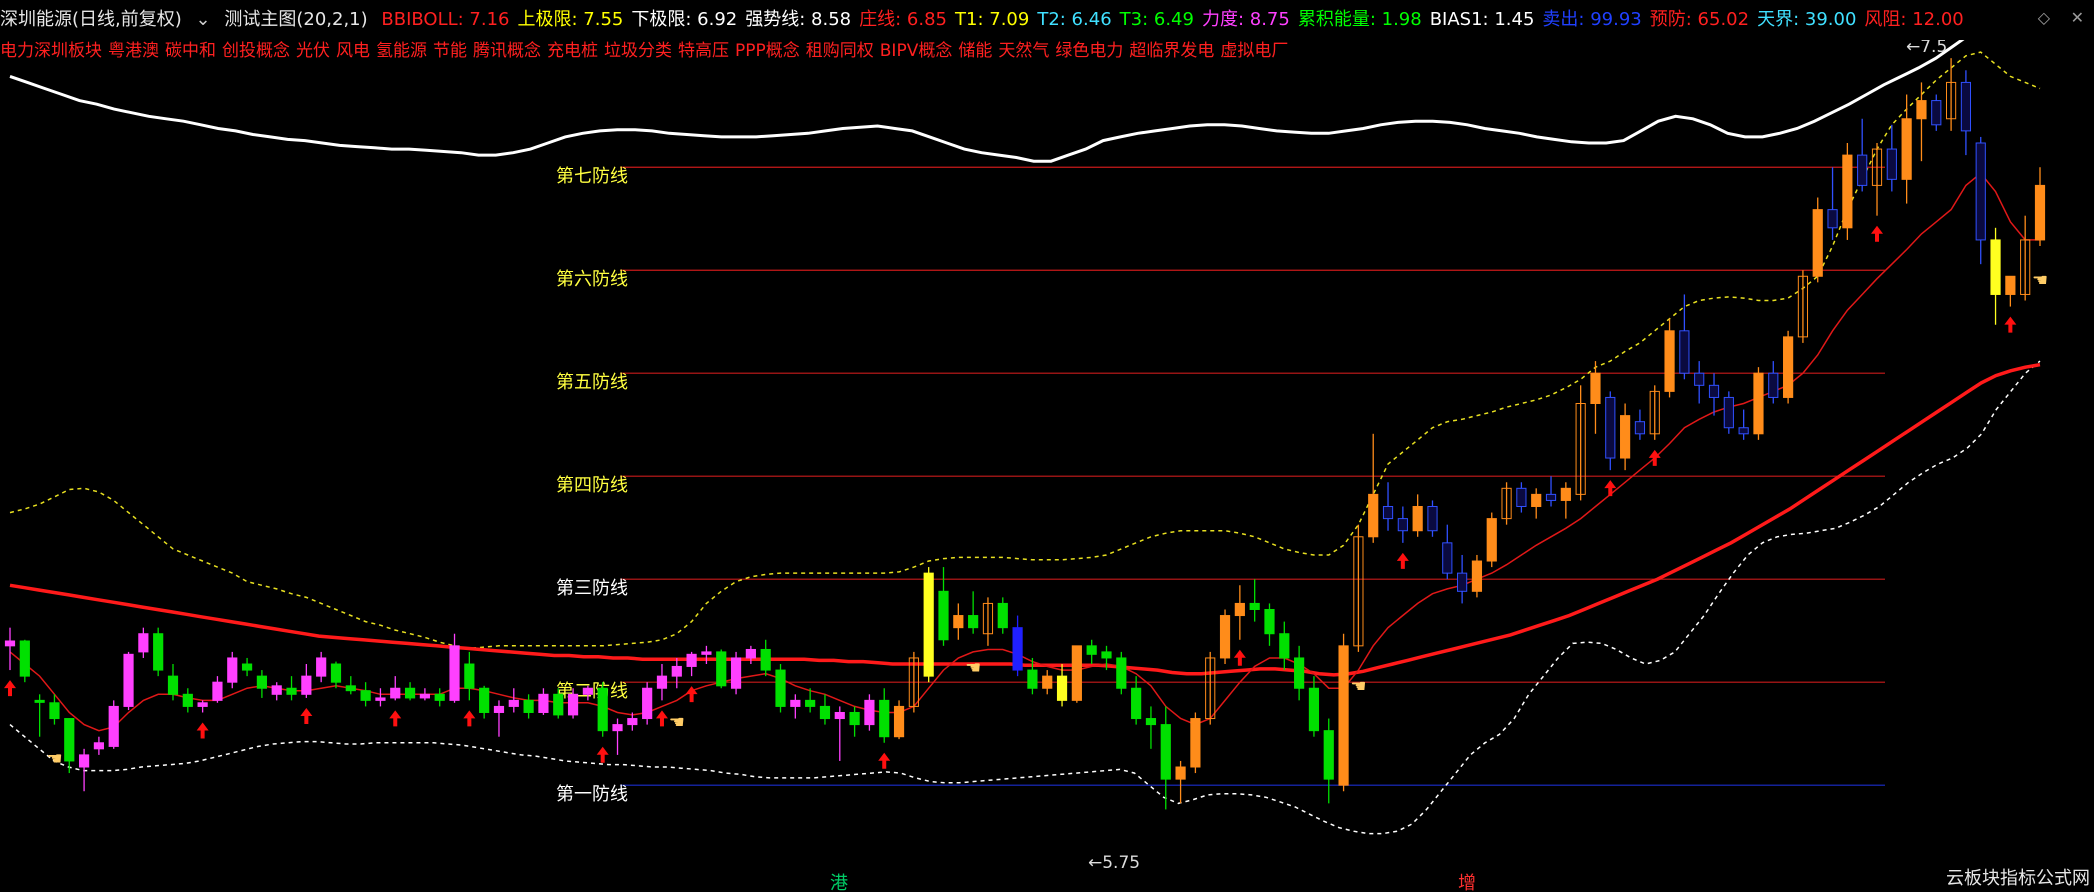  I want to click on indicator-field: 天界: 39.00, so click(1807, 19).